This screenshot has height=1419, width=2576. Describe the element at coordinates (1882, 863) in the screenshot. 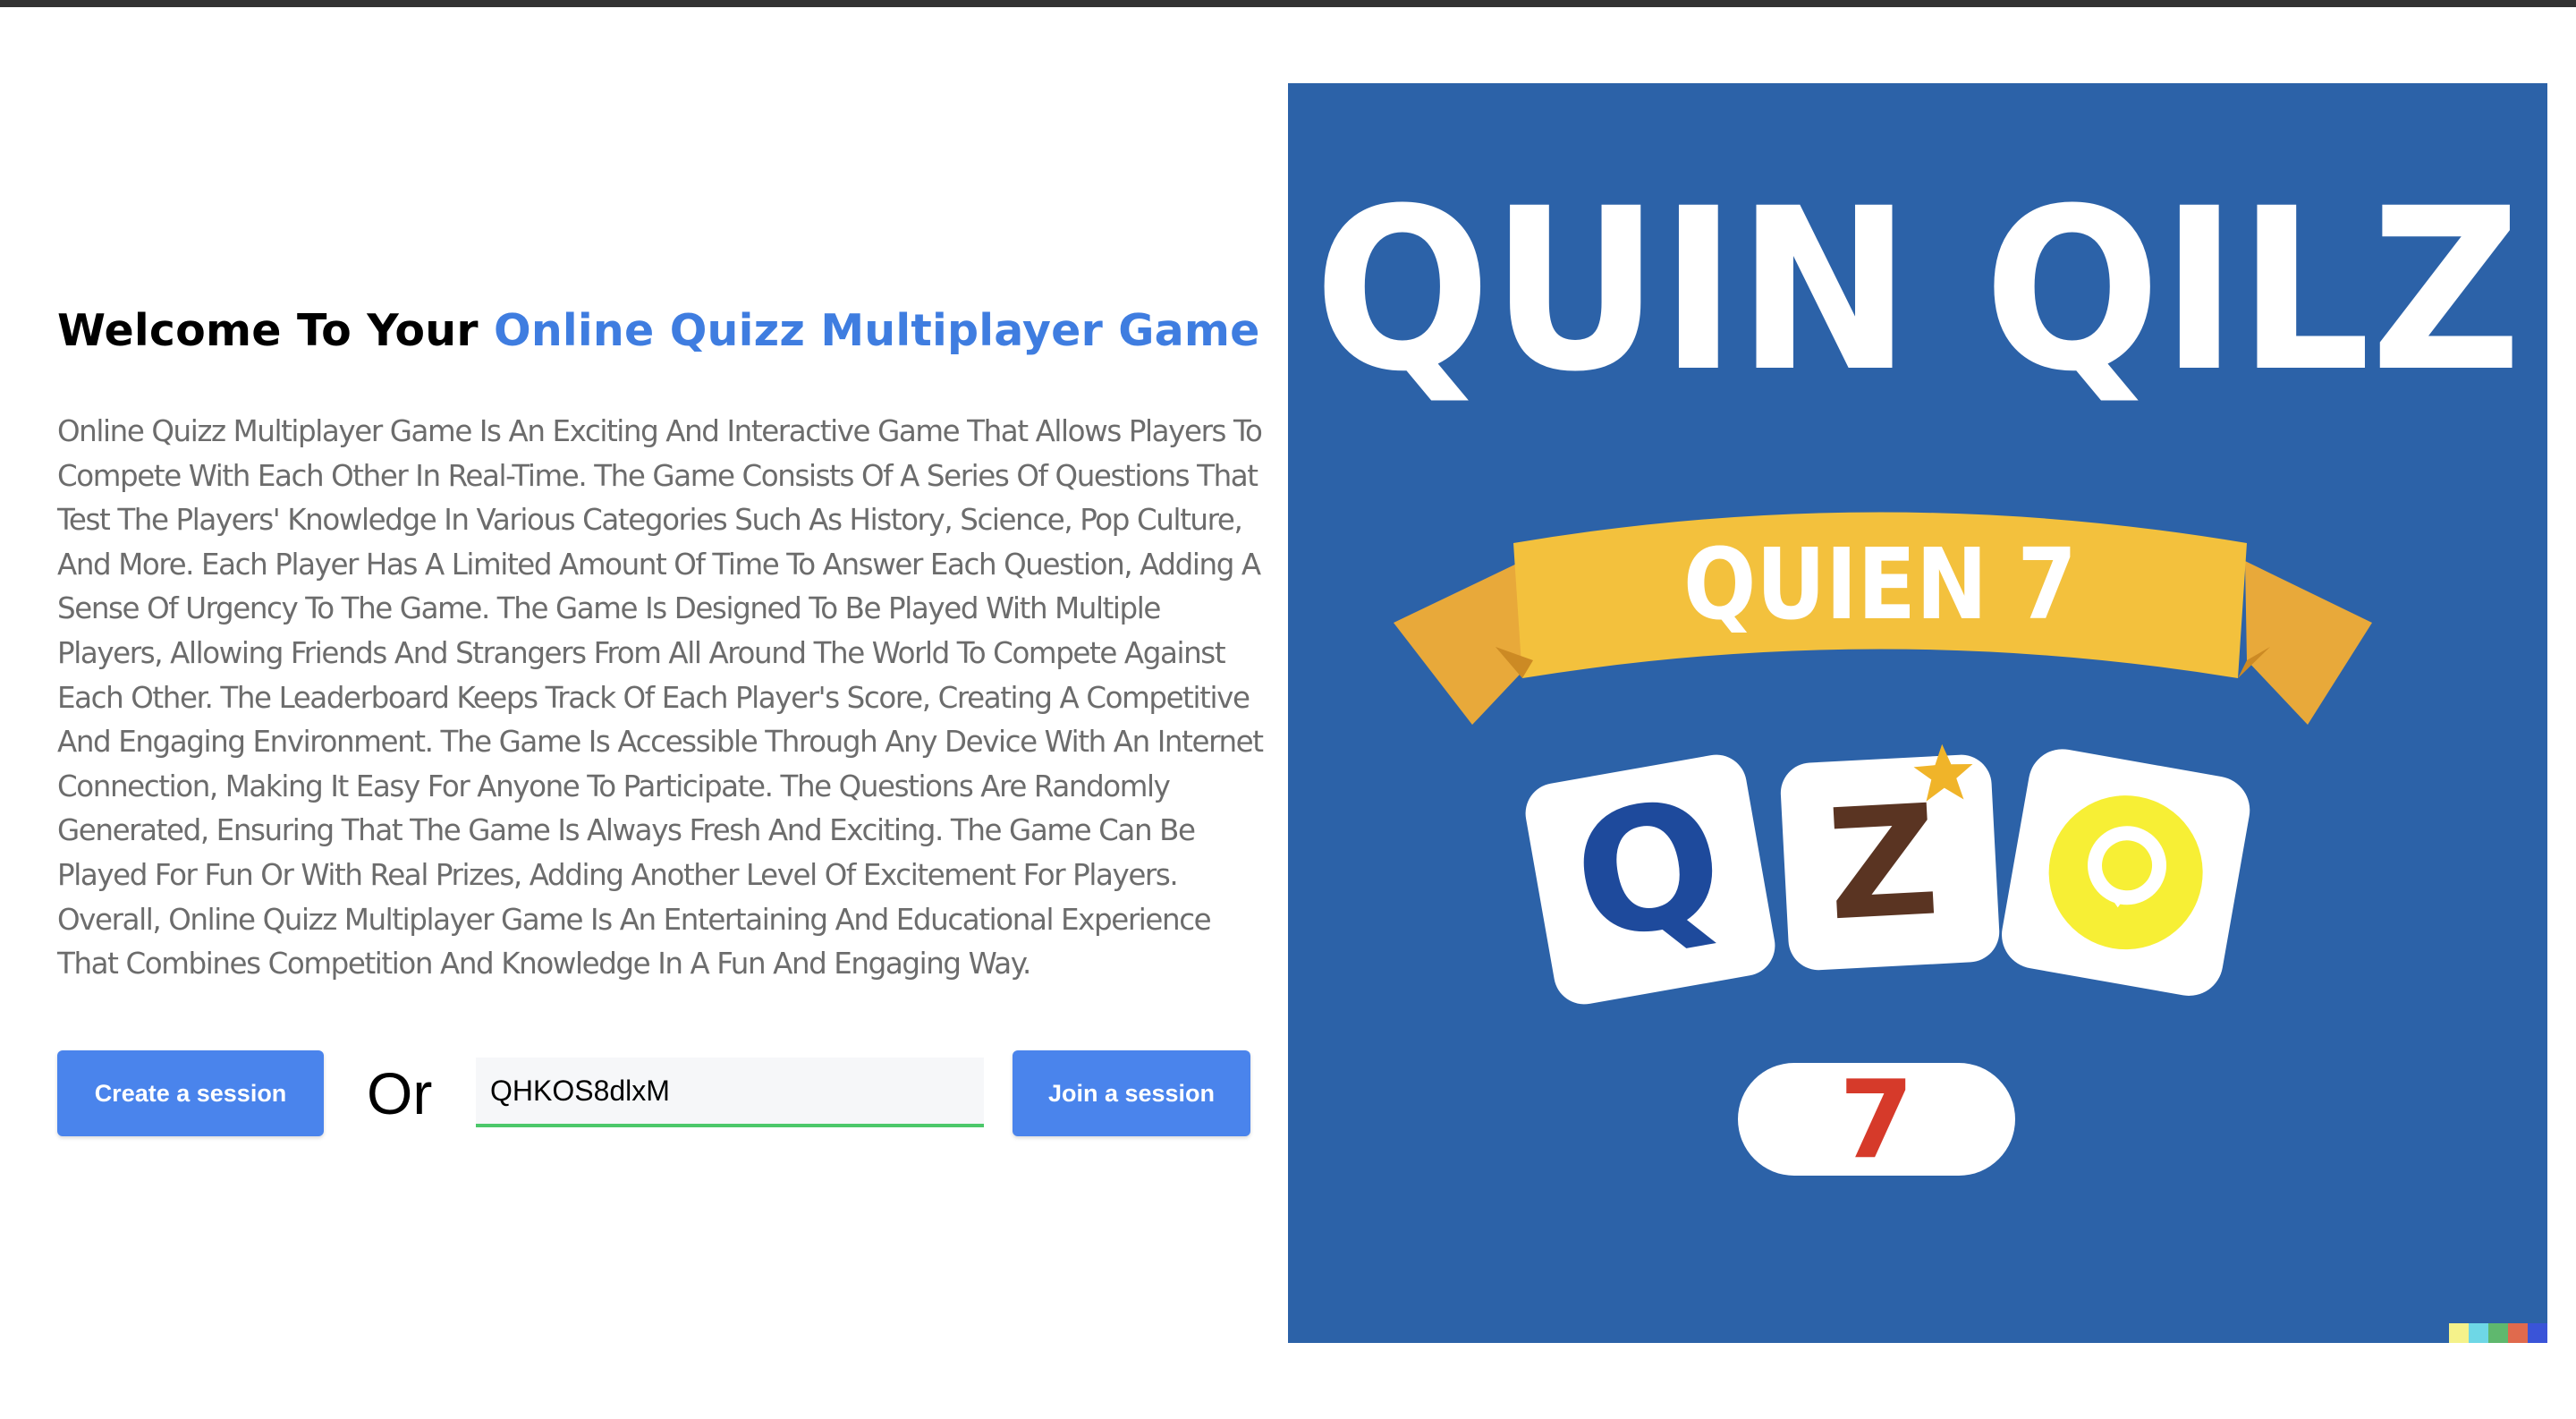

I see `tile-z-letter: Z` at that location.